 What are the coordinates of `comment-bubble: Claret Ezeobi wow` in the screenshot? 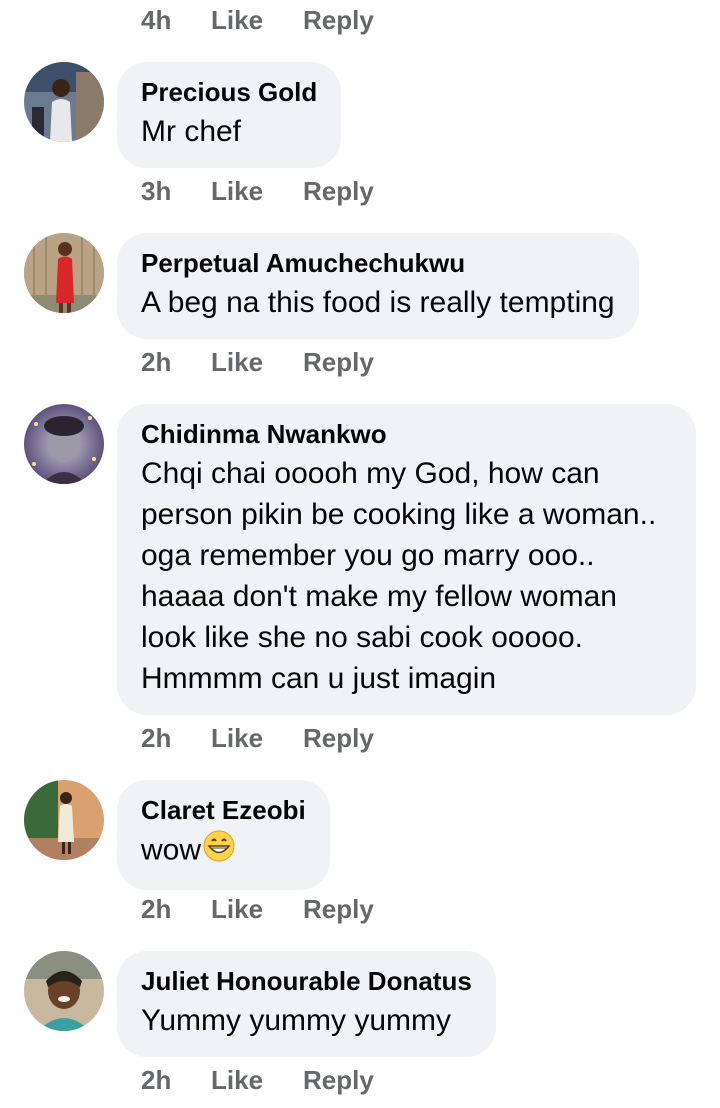 It's located at (223, 835).